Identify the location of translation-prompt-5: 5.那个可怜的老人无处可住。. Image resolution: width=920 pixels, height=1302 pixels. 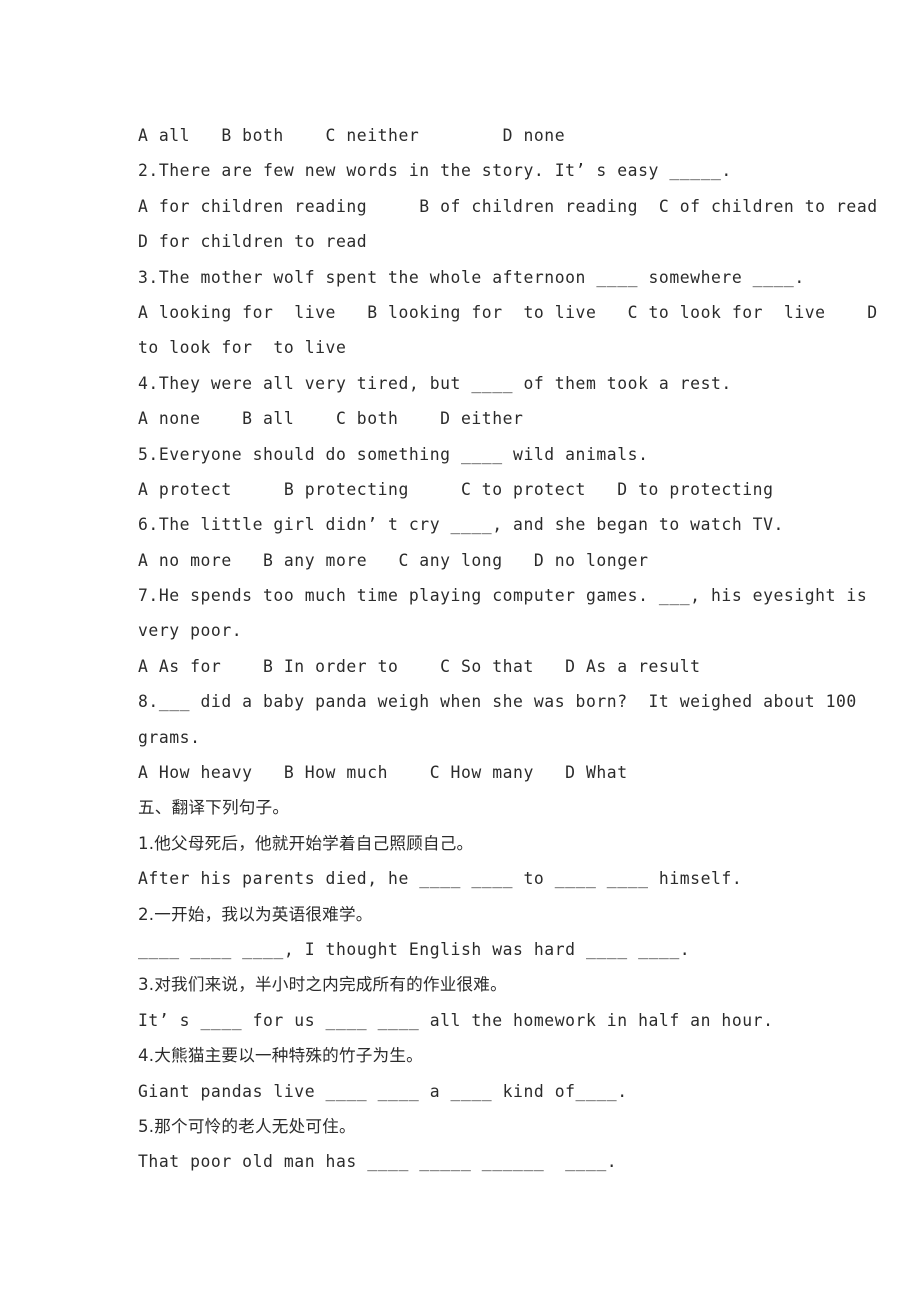
(247, 1126).